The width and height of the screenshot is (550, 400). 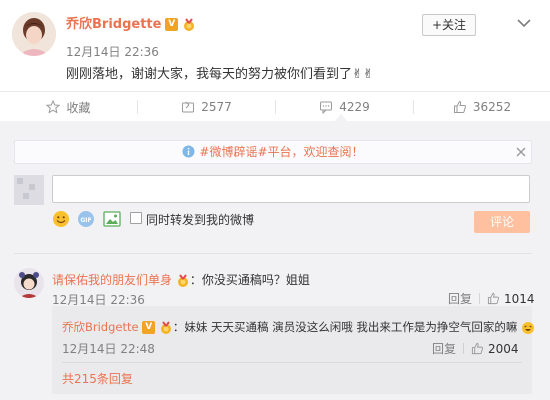 What do you see at coordinates (341, 118) in the screenshot?
I see `pointer-arrow-icon` at bounding box center [341, 118].